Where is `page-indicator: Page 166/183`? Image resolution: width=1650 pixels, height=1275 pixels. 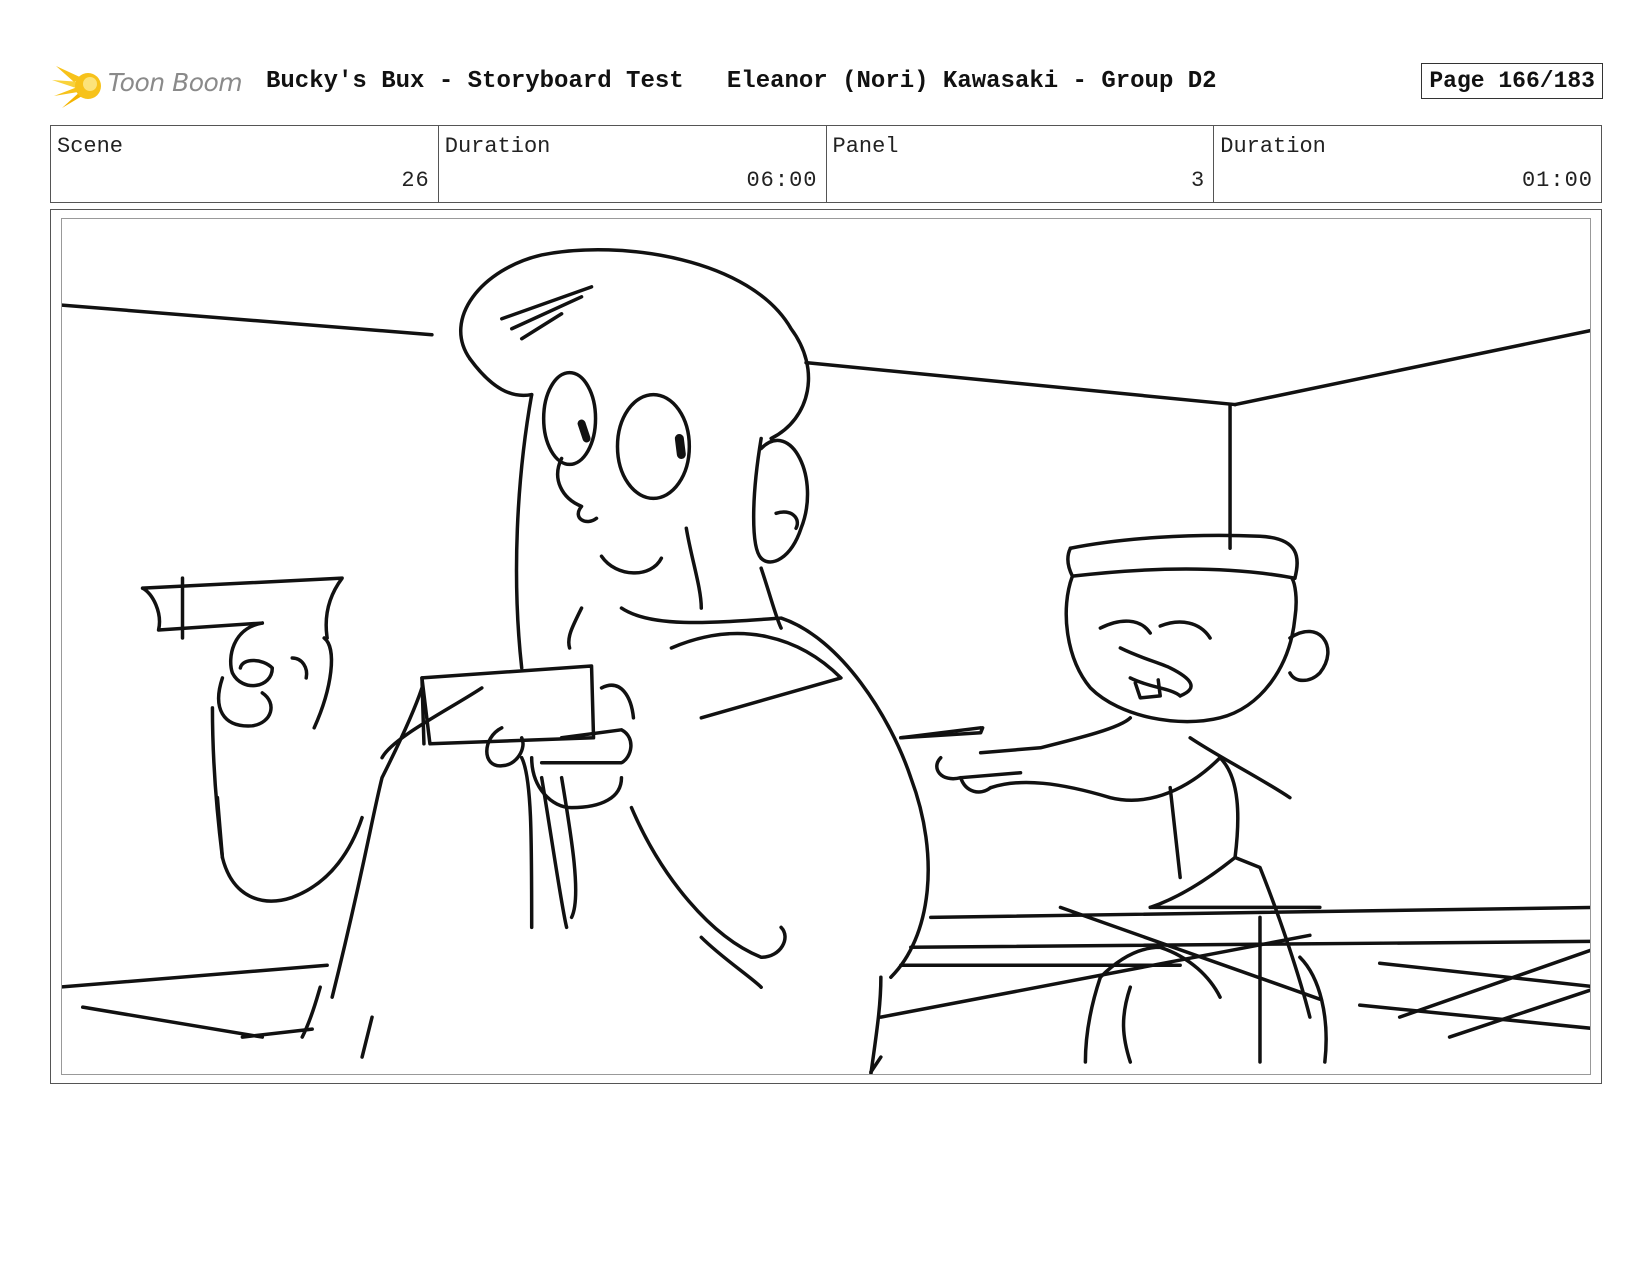
page-indicator: Page 166/183 is located at coordinates (1512, 81).